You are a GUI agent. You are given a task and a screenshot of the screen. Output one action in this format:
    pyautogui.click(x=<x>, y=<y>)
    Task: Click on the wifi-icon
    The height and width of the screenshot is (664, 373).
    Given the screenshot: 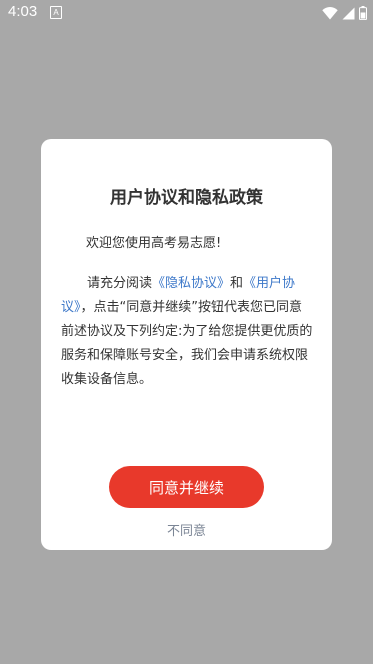 What is the action you would take?
    pyautogui.click(x=330, y=12)
    